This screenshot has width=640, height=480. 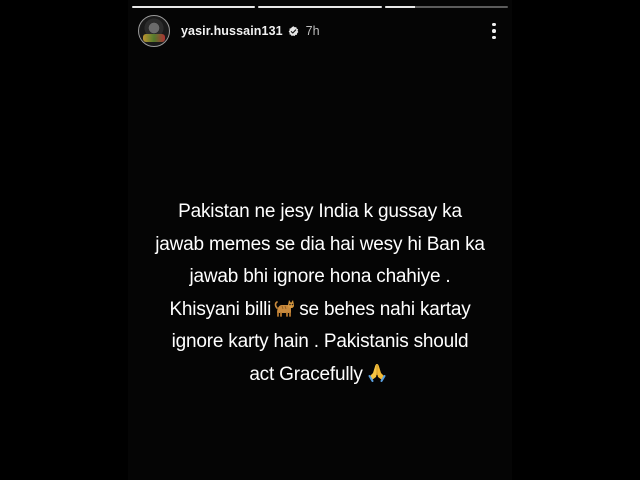 I want to click on story-text-line: jawab bhi ignore hona chahiye ., so click(x=320, y=276).